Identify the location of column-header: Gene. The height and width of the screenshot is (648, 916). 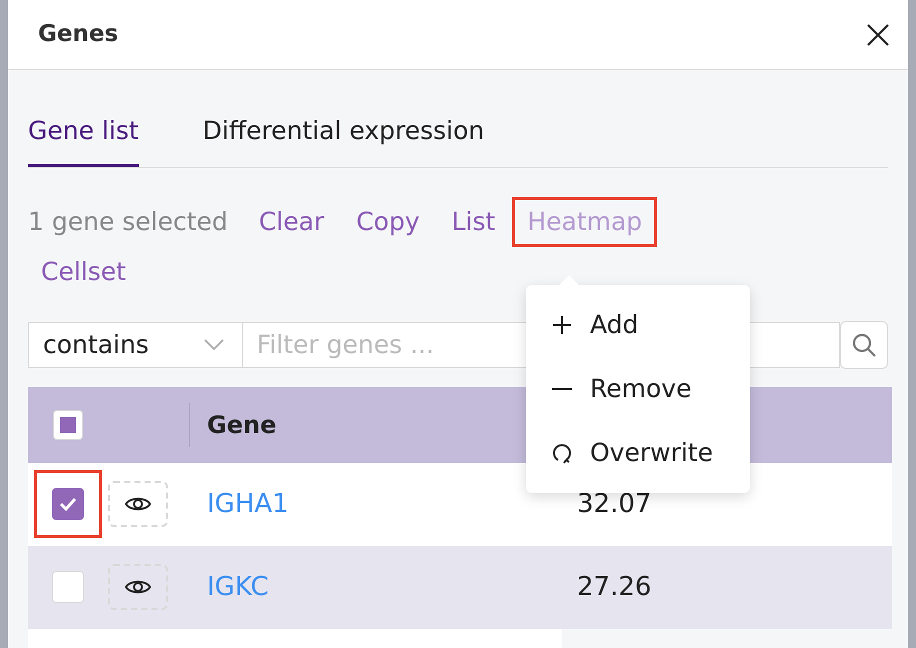
(241, 425).